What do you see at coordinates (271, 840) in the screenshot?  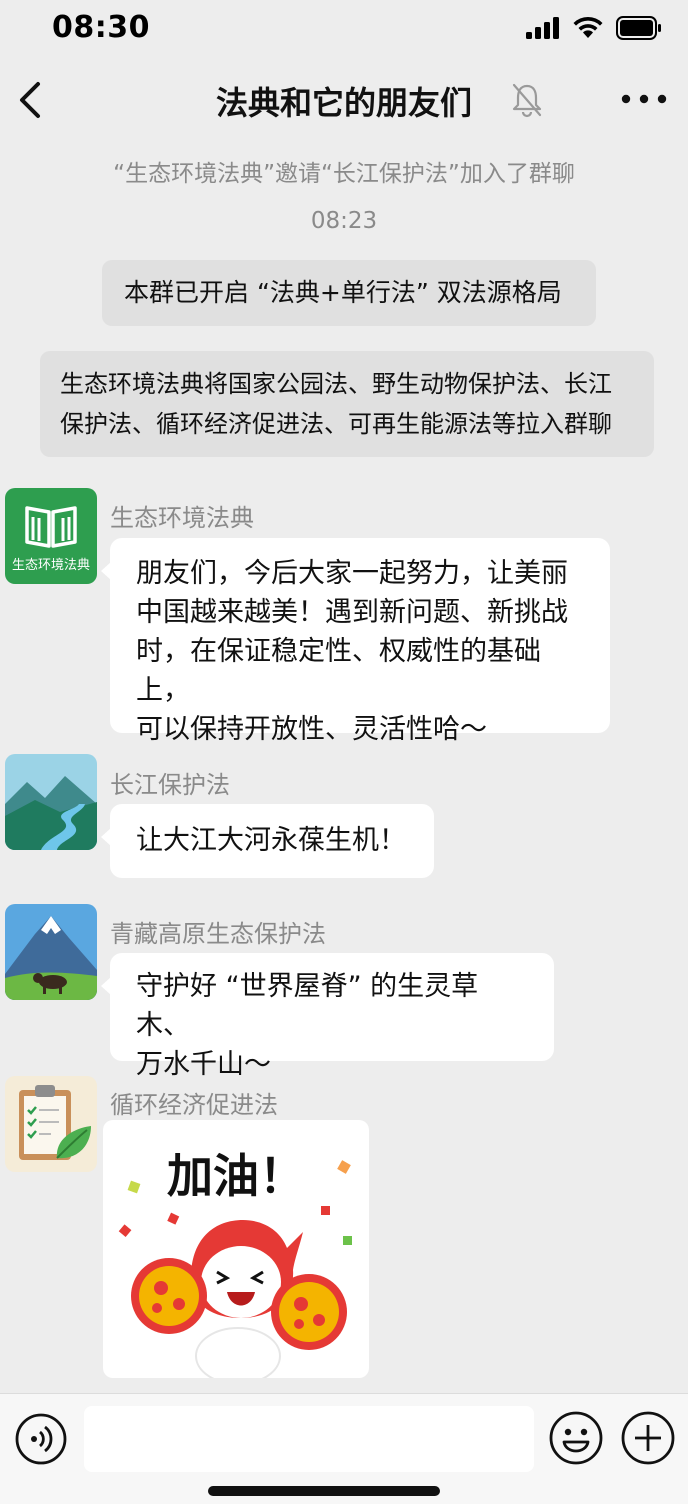 I see `message-line: 让大江大河永葆生机！` at bounding box center [271, 840].